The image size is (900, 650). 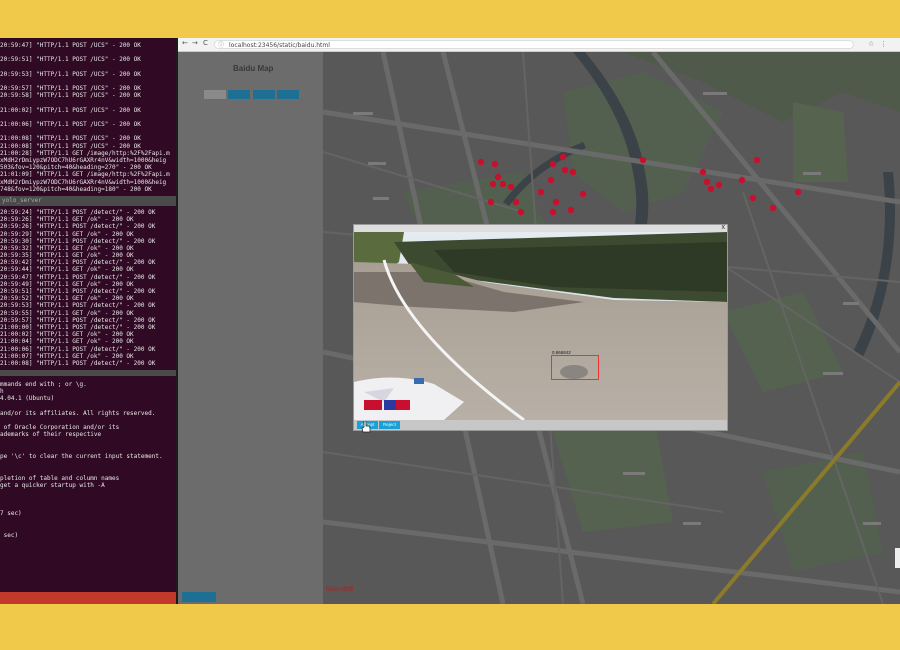 I want to click on terminal-line: 20:59:47] "HTTP/1.1 POST /UCS" - 200 OK, so click(x=70, y=45).